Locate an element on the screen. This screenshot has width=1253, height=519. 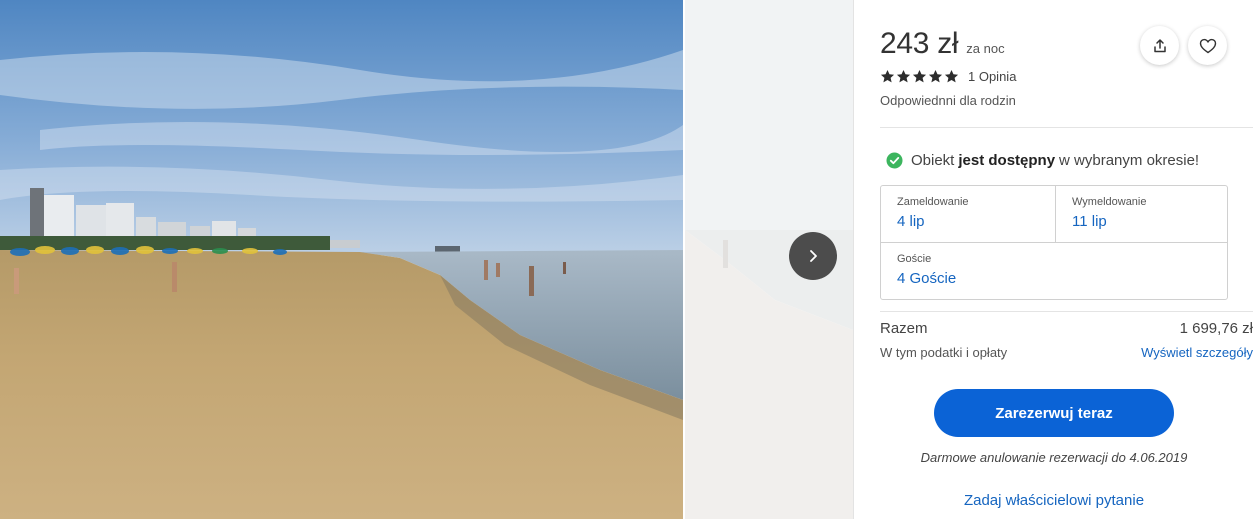
price-row: 243 zł za noc is located at coordinates (942, 44).